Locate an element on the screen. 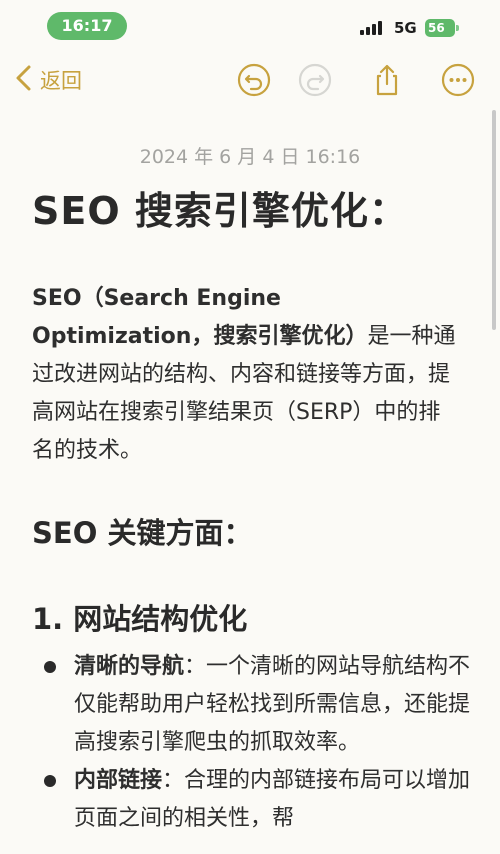  back-button: 返回 is located at coordinates (47, 80).